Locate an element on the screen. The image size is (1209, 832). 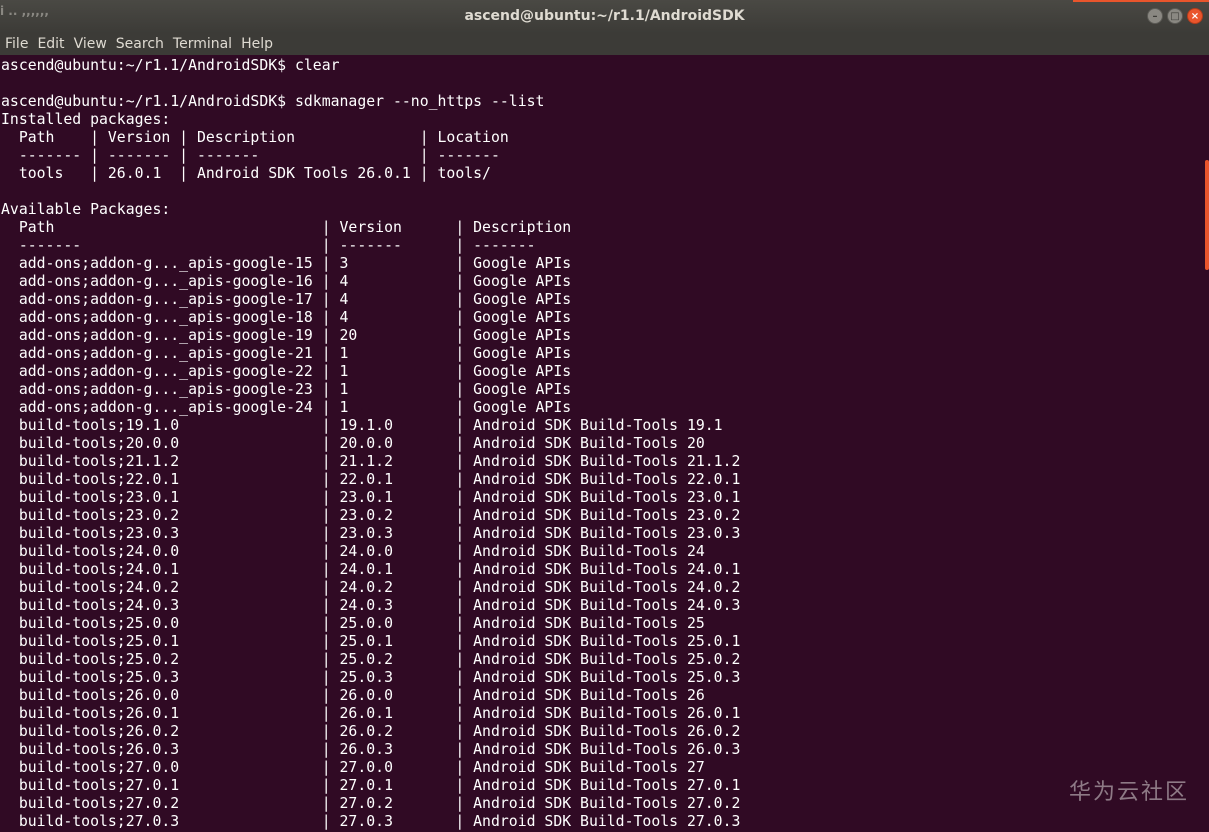
menu-file: File is located at coordinates (16, 44).